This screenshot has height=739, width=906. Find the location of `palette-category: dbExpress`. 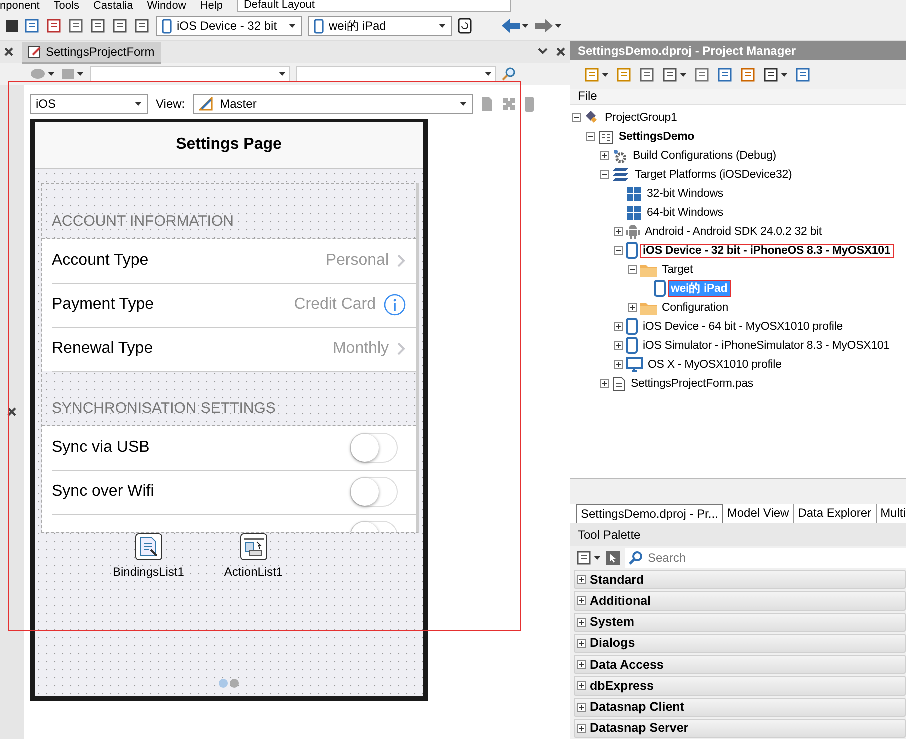

palette-category: dbExpress is located at coordinates (740, 686).